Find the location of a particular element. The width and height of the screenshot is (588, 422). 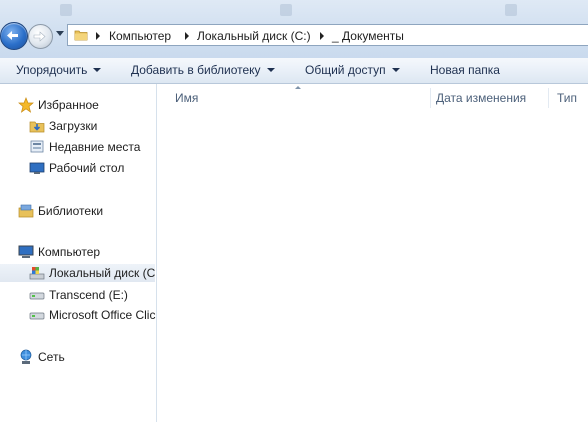

forward-button is located at coordinates (40, 36).